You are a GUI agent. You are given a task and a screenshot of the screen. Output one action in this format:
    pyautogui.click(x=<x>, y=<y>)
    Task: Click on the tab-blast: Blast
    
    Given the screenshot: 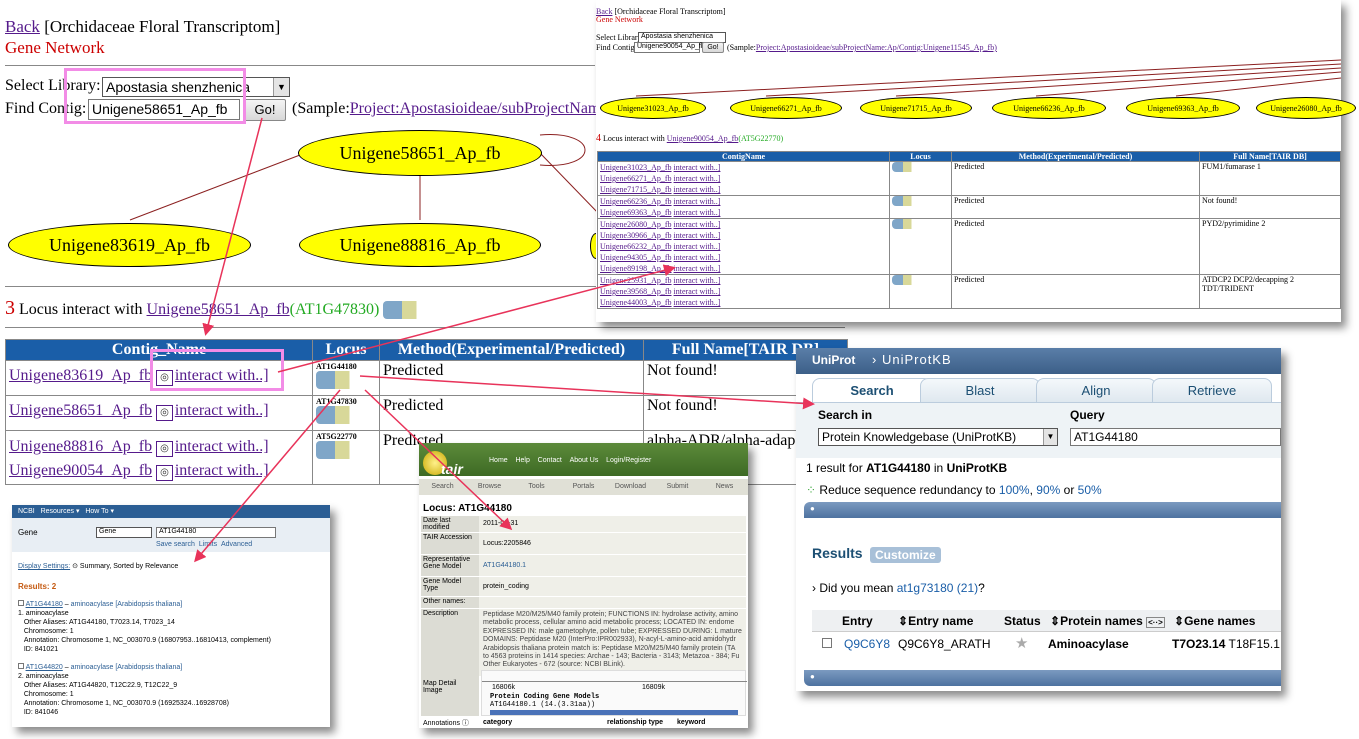 What is the action you would take?
    pyautogui.click(x=980, y=390)
    